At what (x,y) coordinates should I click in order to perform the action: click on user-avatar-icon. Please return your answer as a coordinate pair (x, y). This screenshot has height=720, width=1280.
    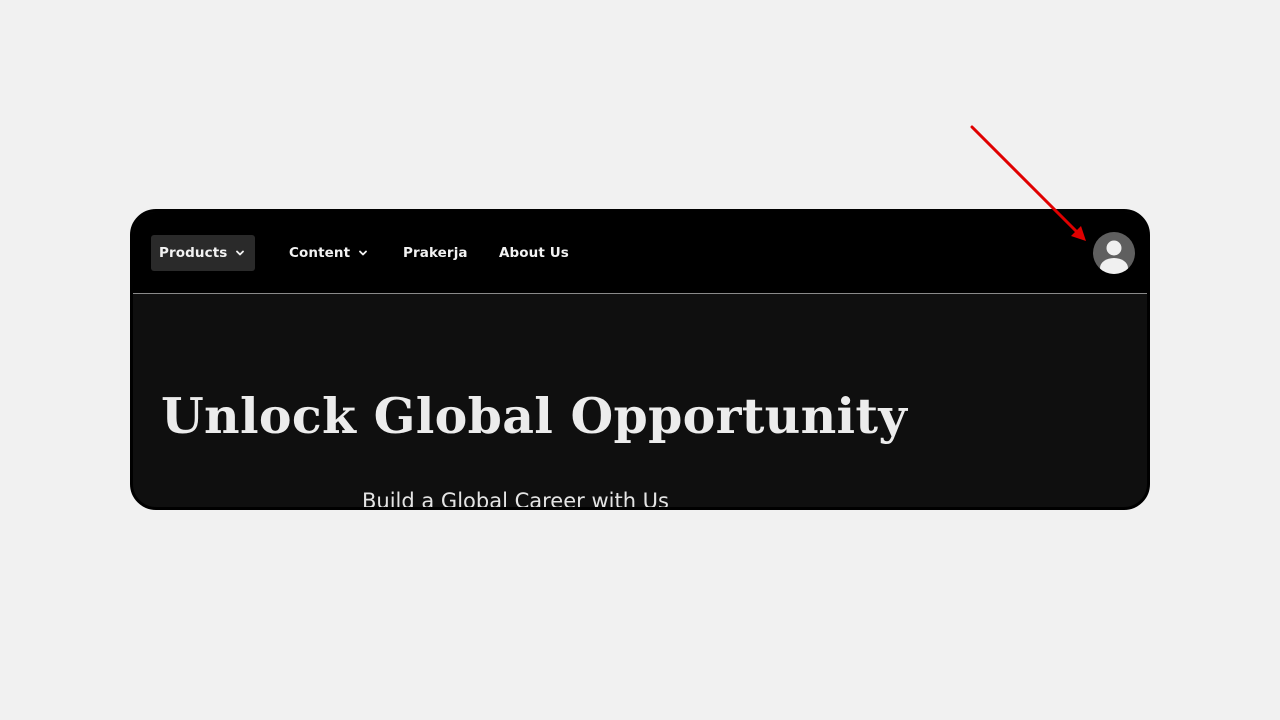
    Looking at the image, I should click on (1114, 253).